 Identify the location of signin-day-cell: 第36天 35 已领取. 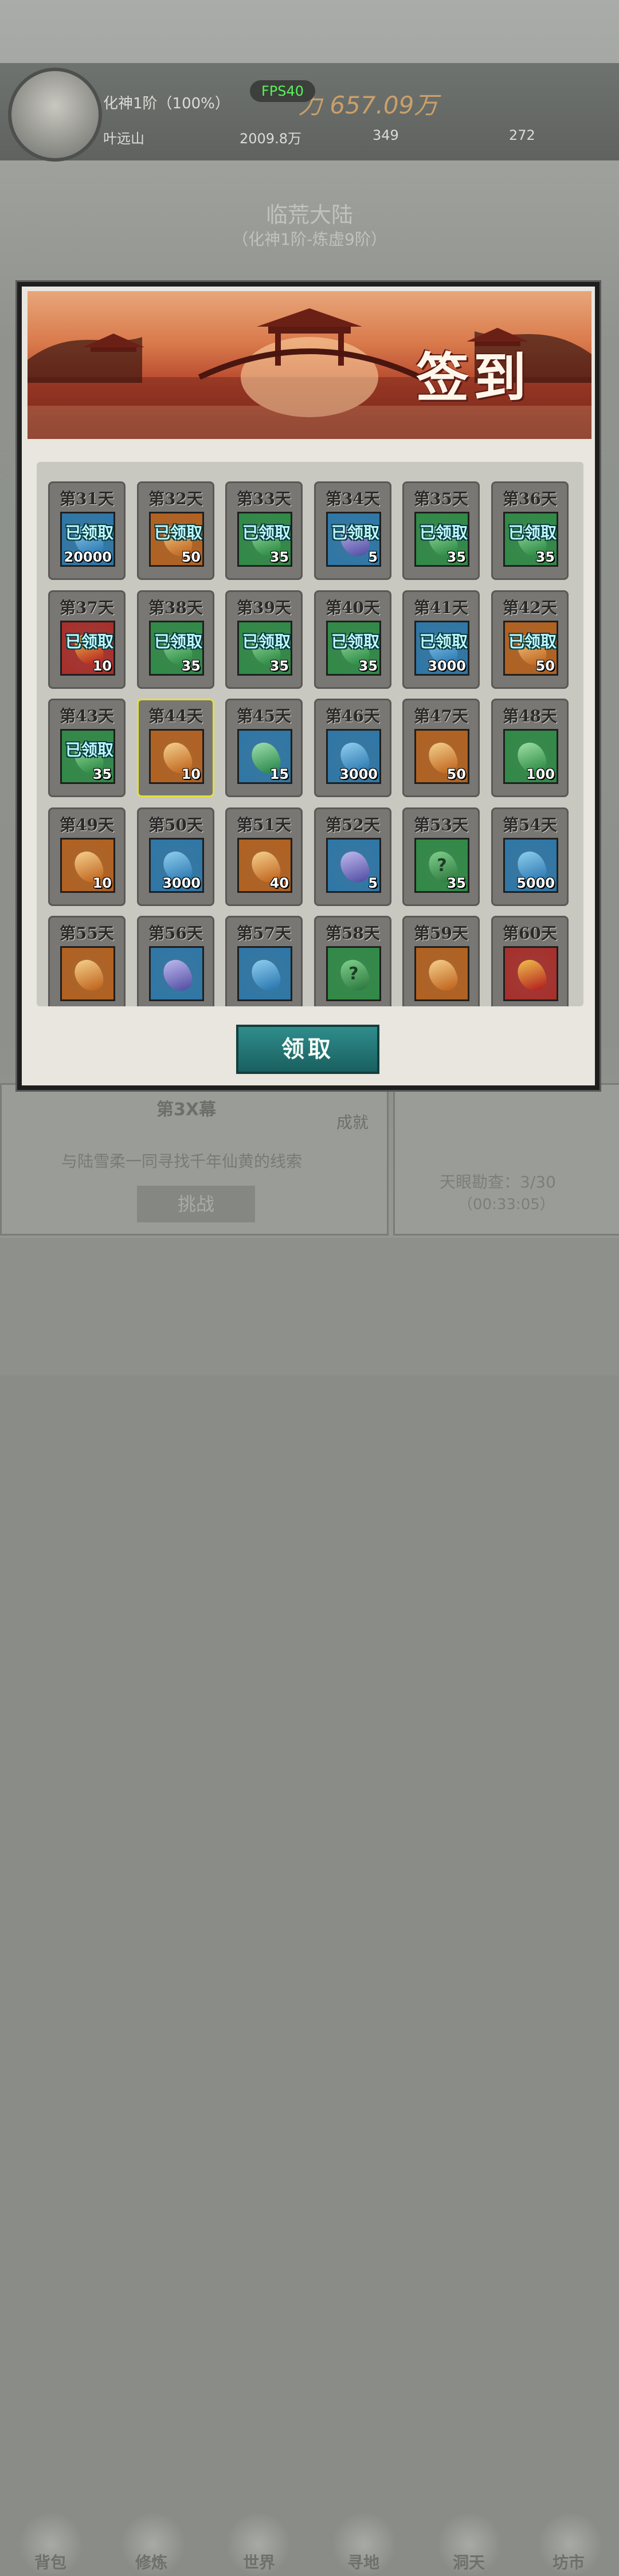
(530, 530).